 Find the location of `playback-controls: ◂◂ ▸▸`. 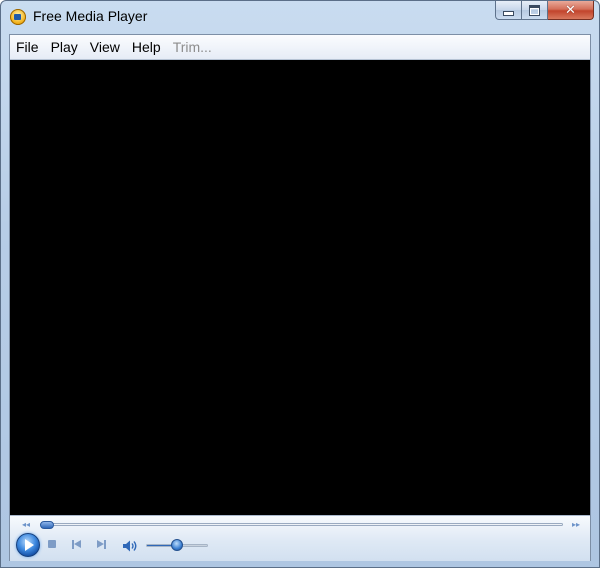

playback-controls: ◂◂ ▸▸ is located at coordinates (300, 538).